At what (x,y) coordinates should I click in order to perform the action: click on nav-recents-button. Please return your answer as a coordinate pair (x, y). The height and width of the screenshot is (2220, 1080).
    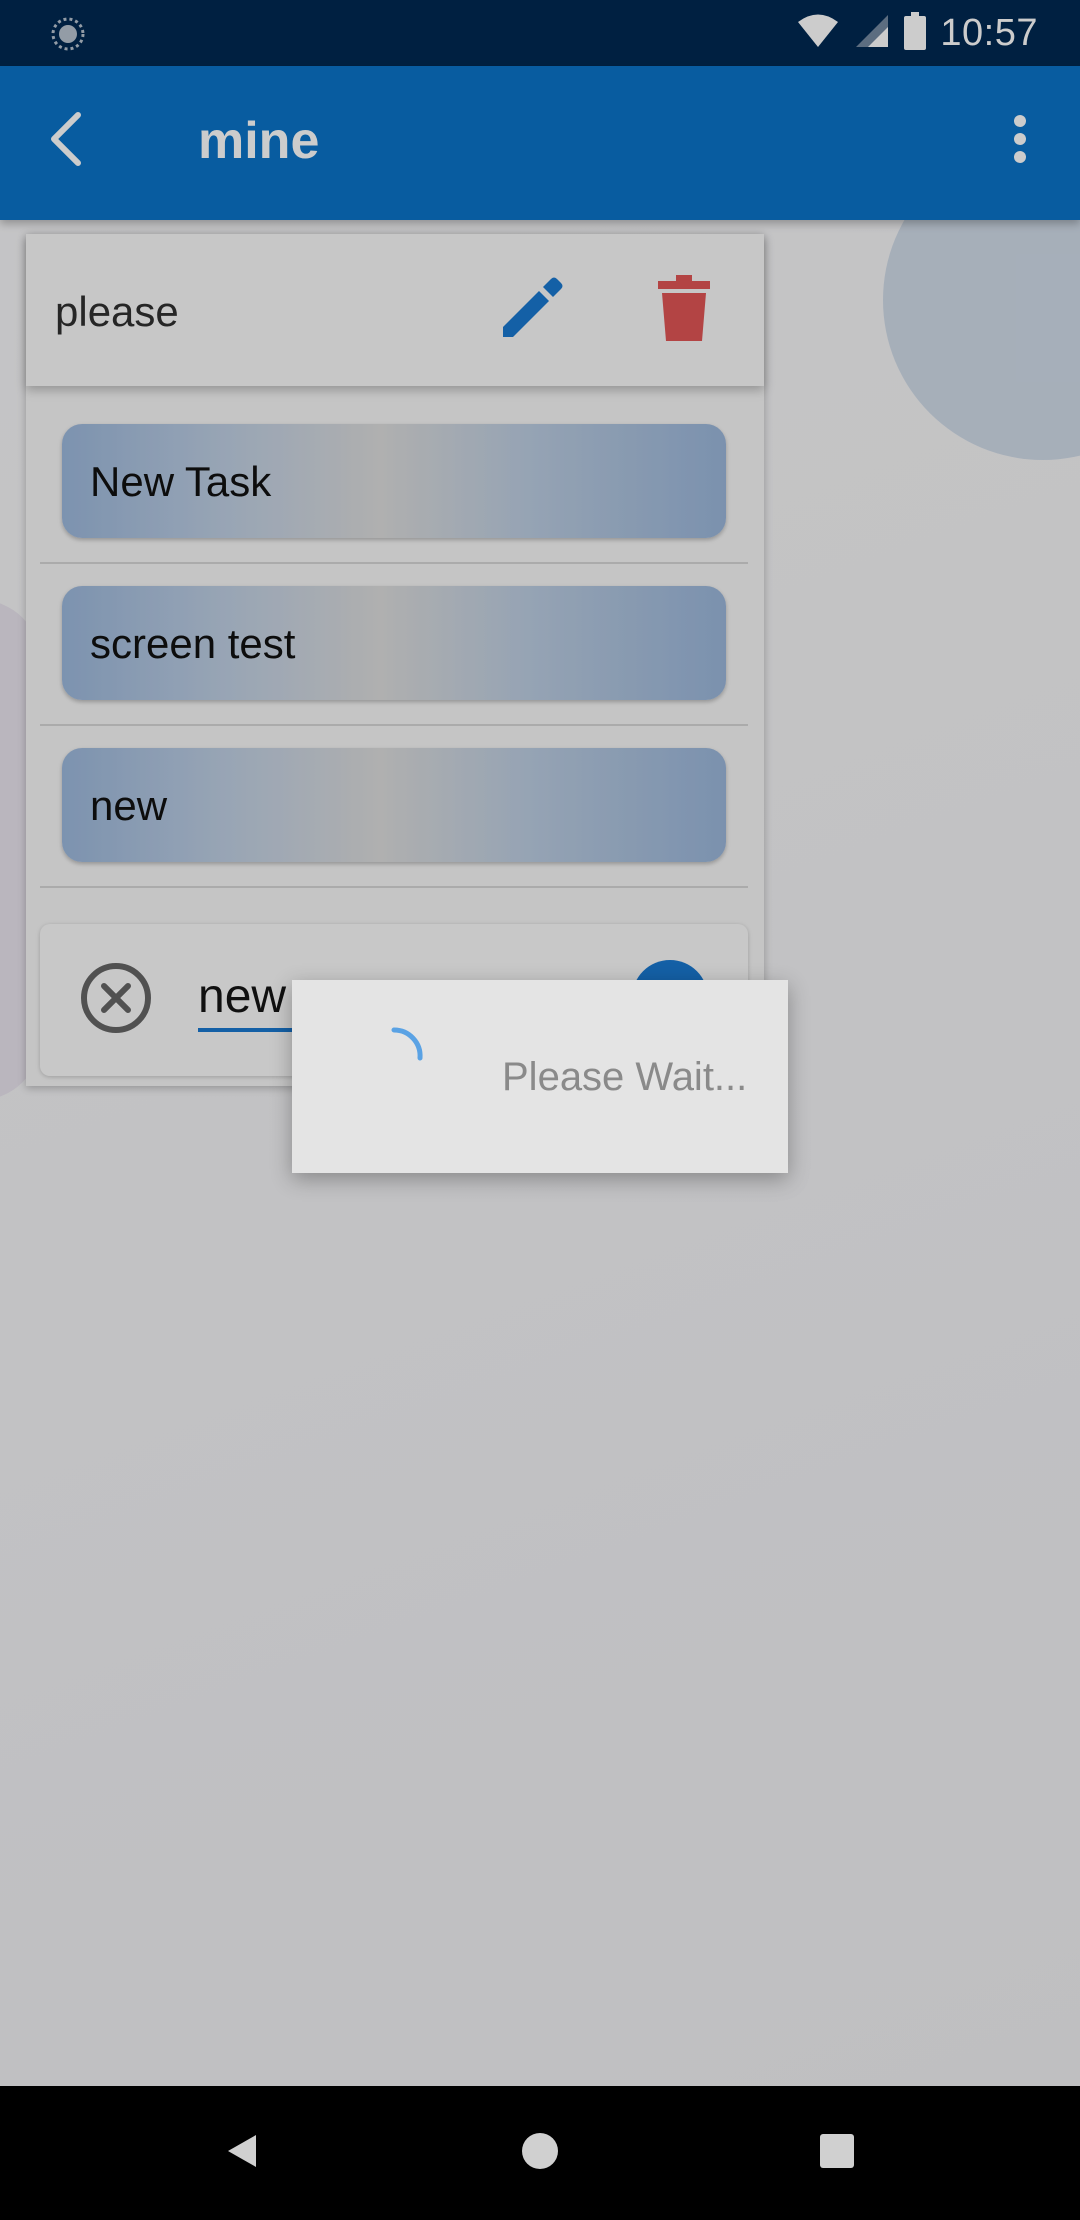
    Looking at the image, I should click on (837, 2153).